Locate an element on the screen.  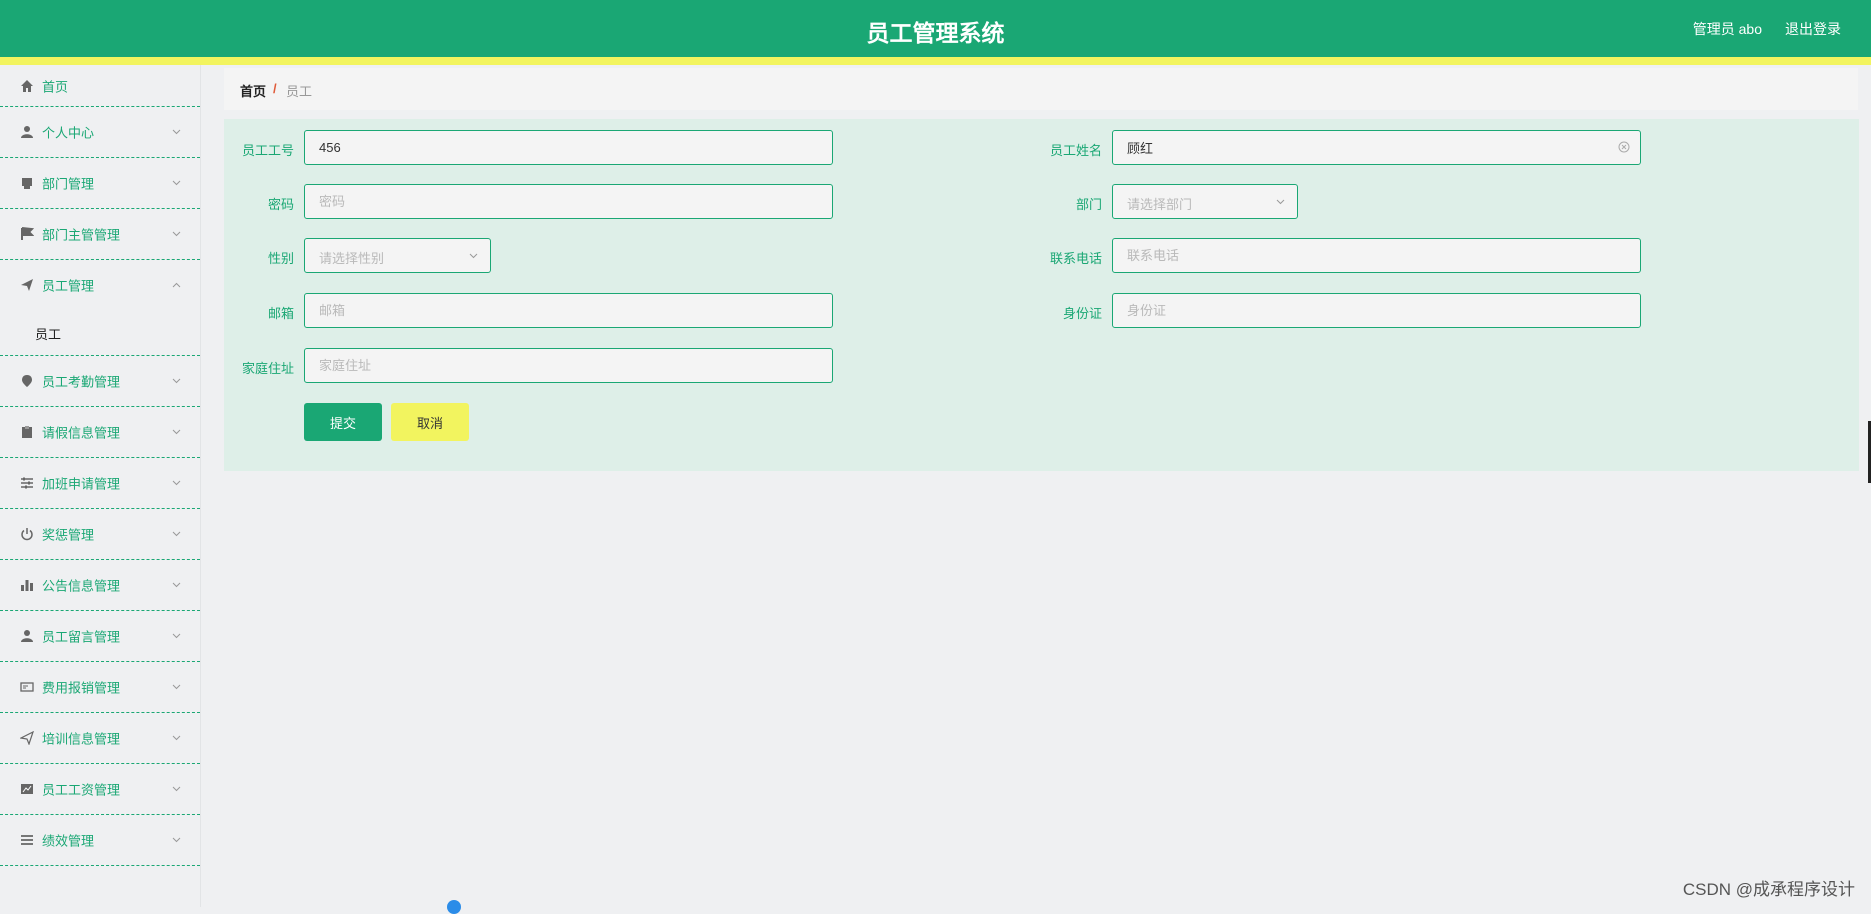
sidebar-item-notice: 公告信息管理 is located at coordinates (100, 585).